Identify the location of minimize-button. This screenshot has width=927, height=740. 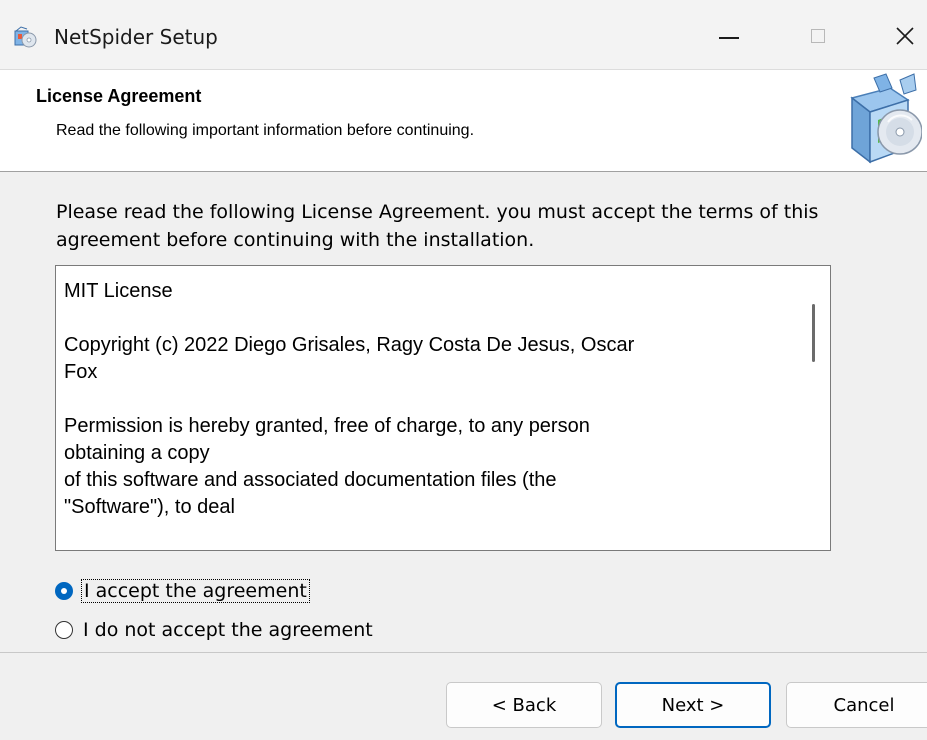
(725, 35).